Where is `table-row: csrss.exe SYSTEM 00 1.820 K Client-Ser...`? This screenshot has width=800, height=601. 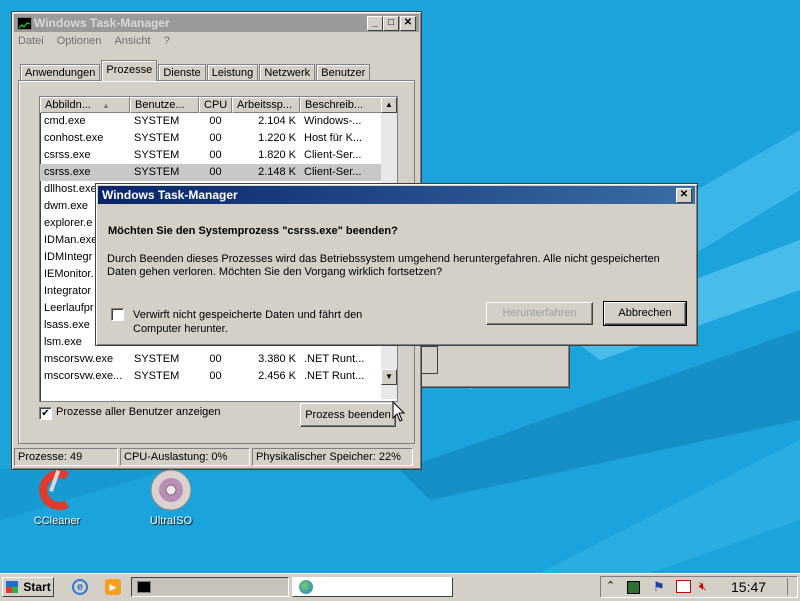
table-row: csrss.exe SYSTEM 00 1.820 K Client-Ser... is located at coordinates (218, 155).